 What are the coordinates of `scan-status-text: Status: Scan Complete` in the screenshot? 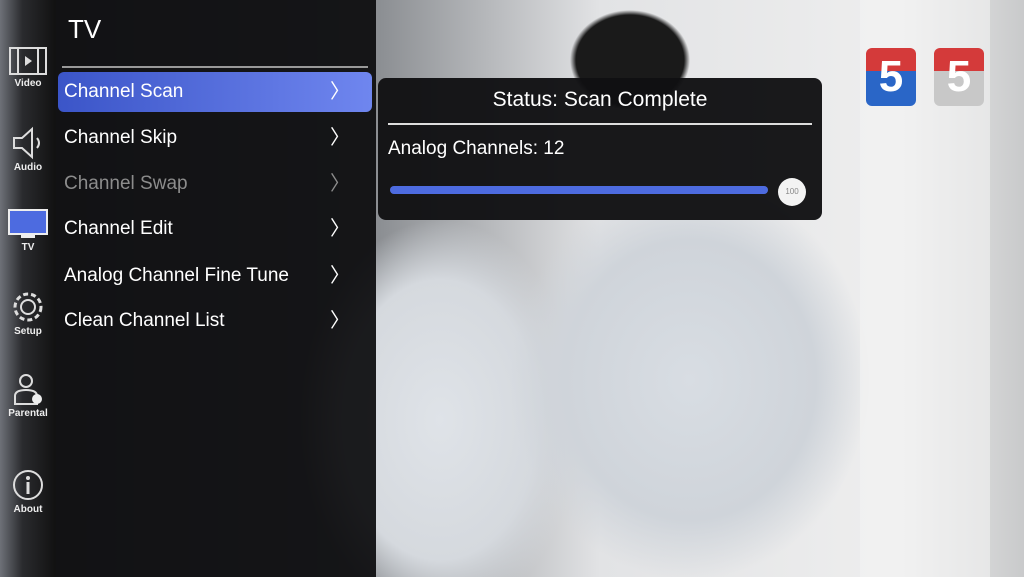 It's located at (600, 99).